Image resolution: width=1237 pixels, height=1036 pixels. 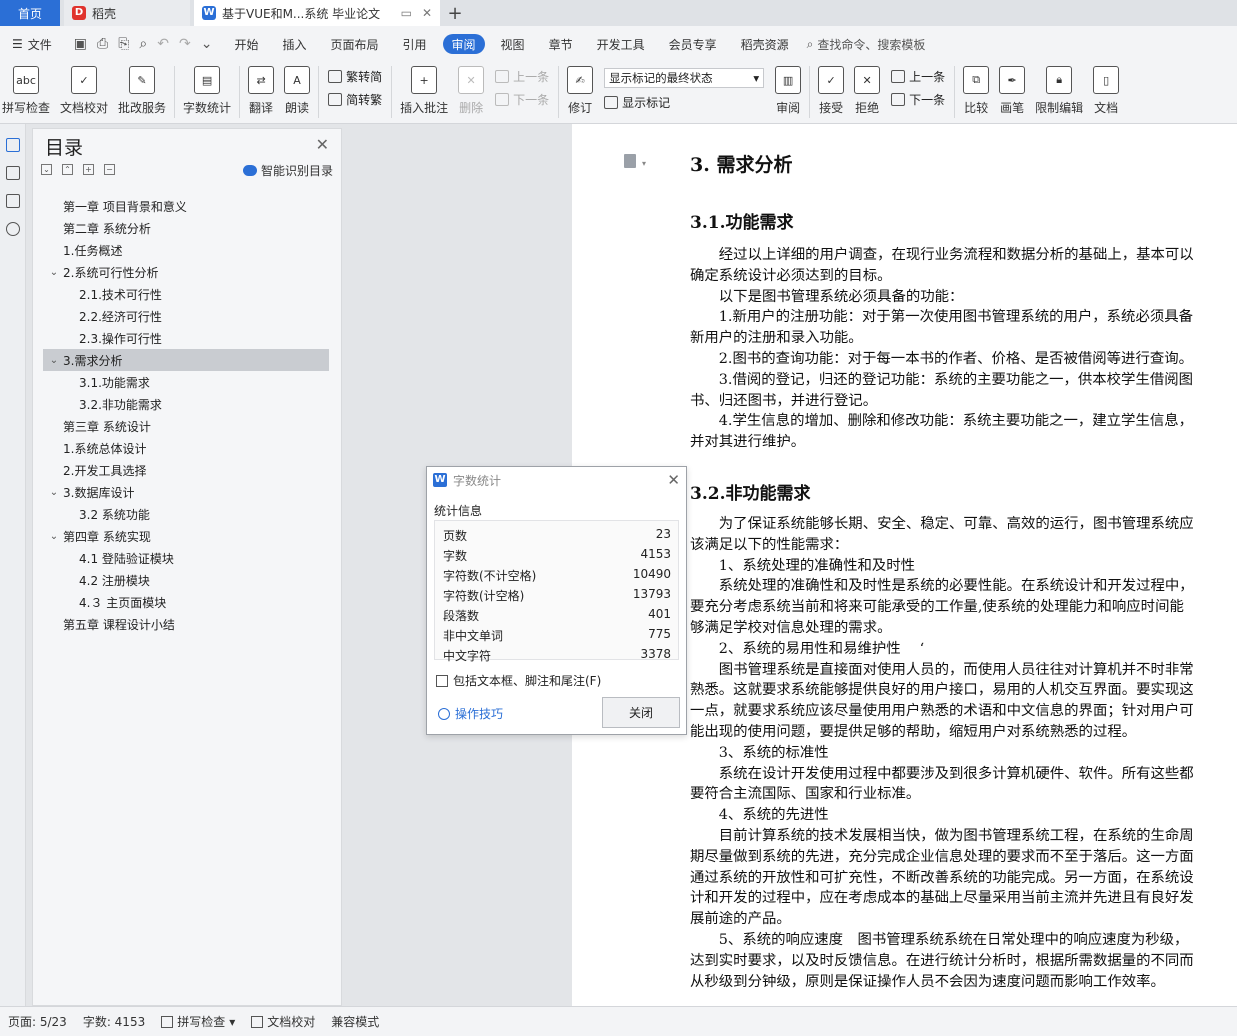 What do you see at coordinates (186, 272) in the screenshot?
I see `toc-item: ⌄ 2.系统可行性分析` at bounding box center [186, 272].